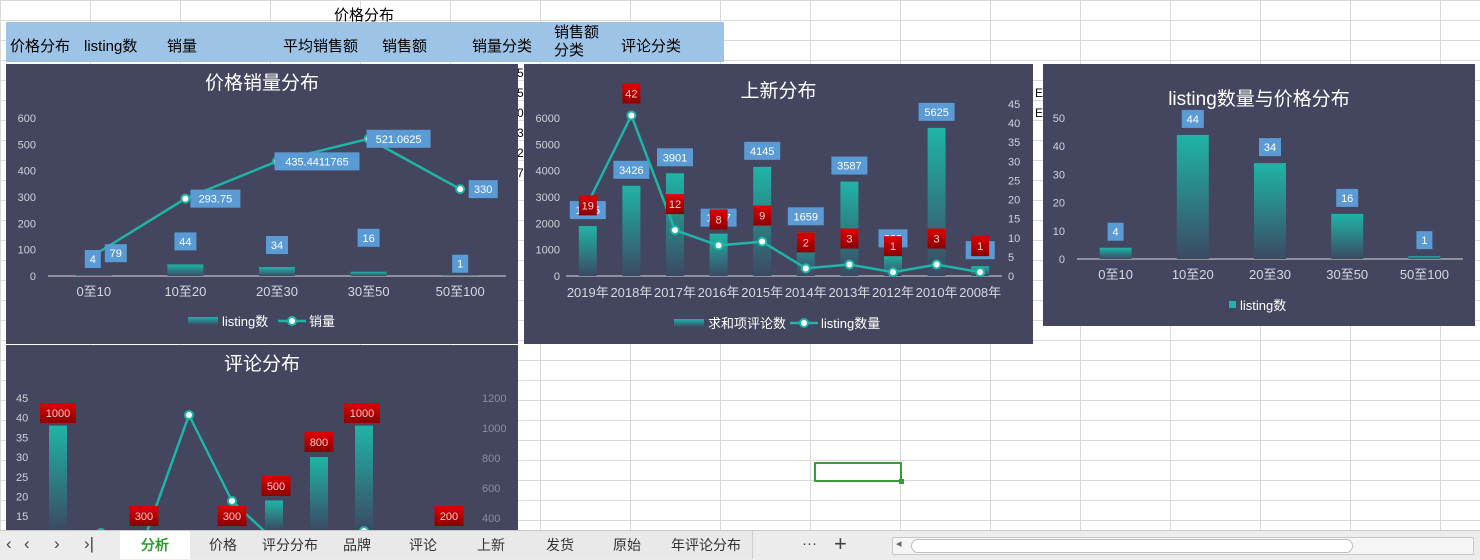 This screenshot has height=560, width=1480. What do you see at coordinates (576, 42) in the screenshot?
I see `header-revenue-class: 销售额 分类` at bounding box center [576, 42].